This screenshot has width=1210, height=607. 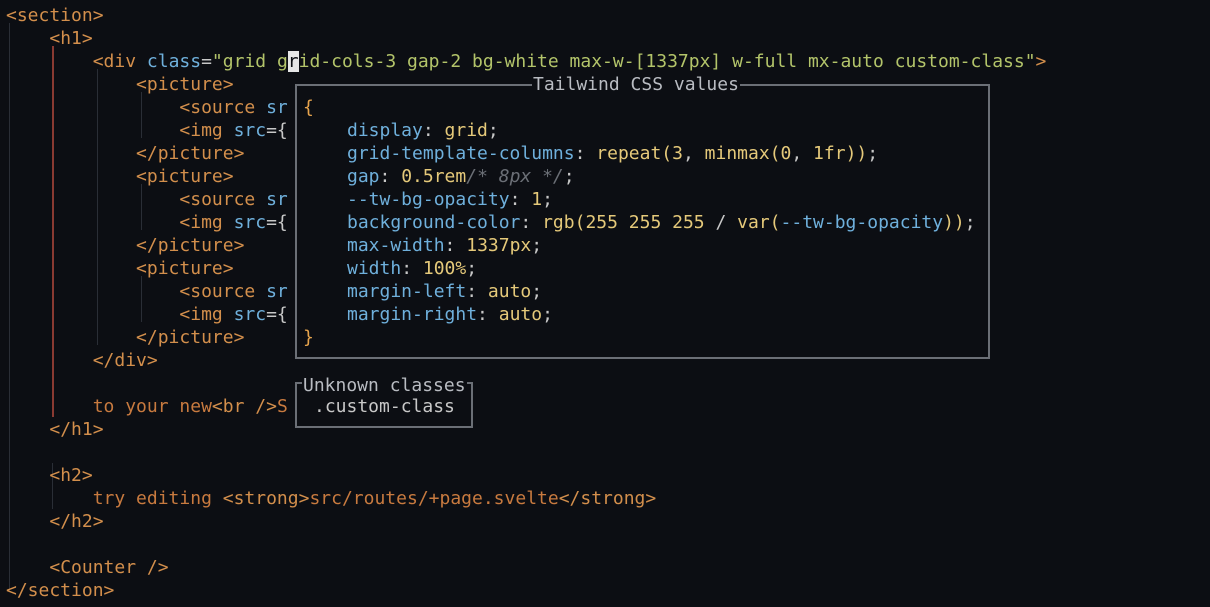 What do you see at coordinates (55, 15) in the screenshot?
I see `code-line: <section>` at bounding box center [55, 15].